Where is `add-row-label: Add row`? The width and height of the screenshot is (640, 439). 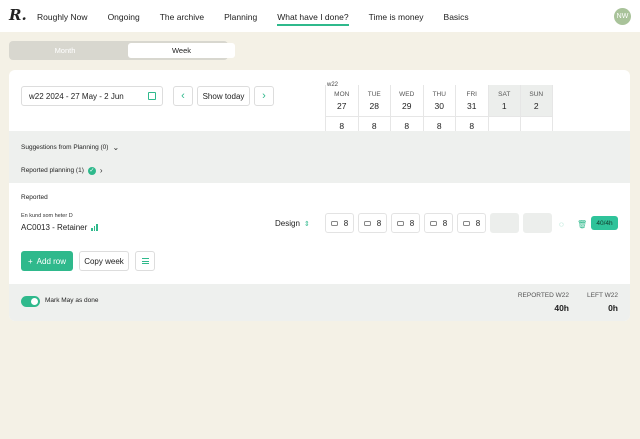
add-row-label: Add row is located at coordinates (51, 261).